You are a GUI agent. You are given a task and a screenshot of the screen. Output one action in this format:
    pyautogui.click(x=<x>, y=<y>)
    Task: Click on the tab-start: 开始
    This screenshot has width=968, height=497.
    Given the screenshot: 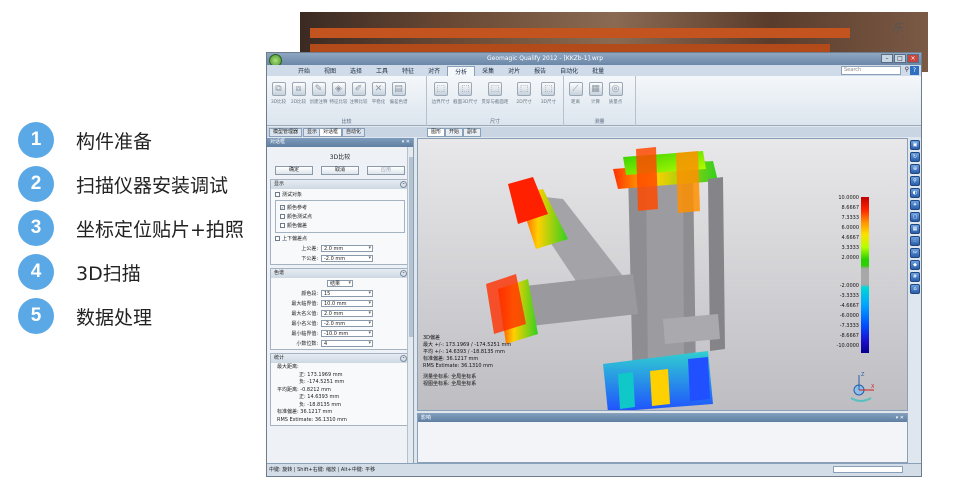 What is the action you would take?
    pyautogui.click(x=454, y=132)
    